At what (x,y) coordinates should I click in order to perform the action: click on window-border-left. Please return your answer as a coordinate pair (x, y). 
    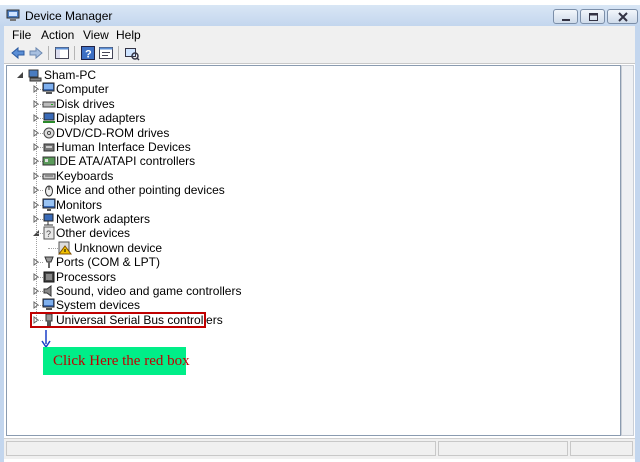
    Looking at the image, I should click on (2, 244).